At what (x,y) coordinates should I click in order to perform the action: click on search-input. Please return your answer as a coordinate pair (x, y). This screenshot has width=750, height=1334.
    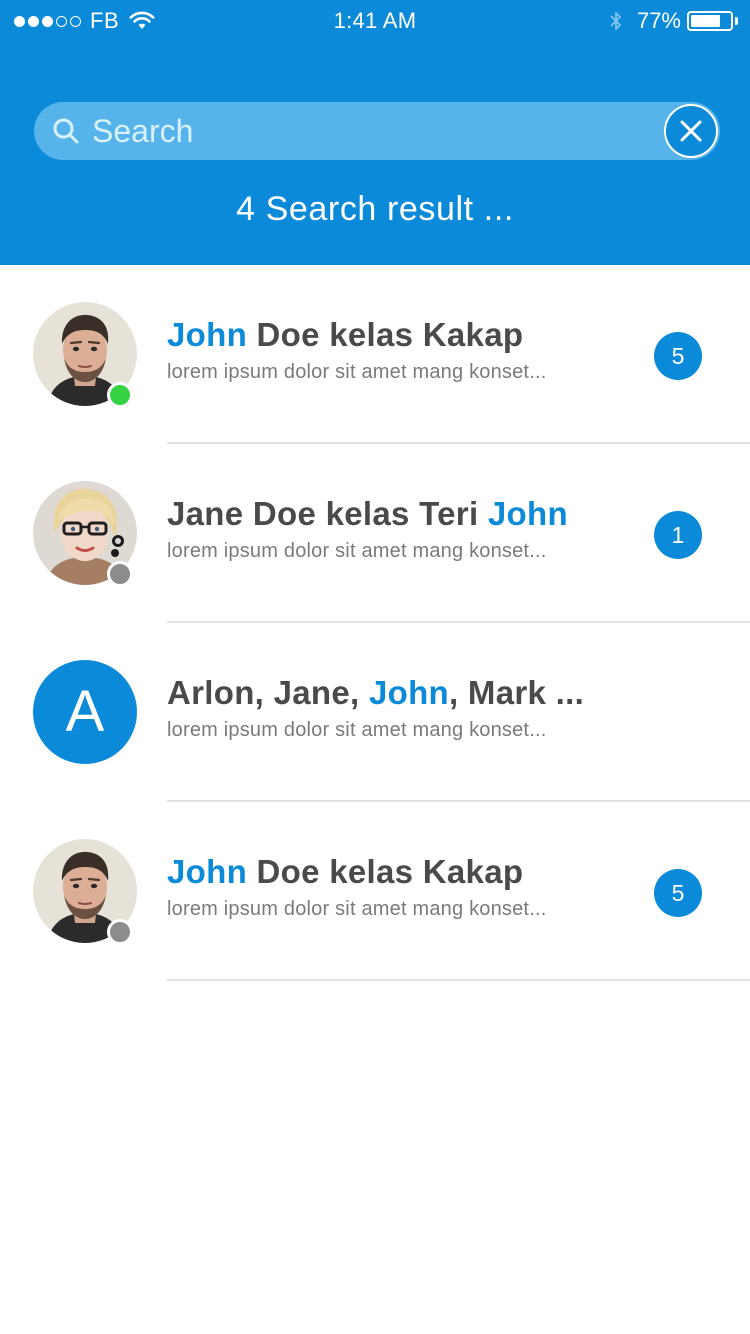
    Looking at the image, I should click on (372, 131).